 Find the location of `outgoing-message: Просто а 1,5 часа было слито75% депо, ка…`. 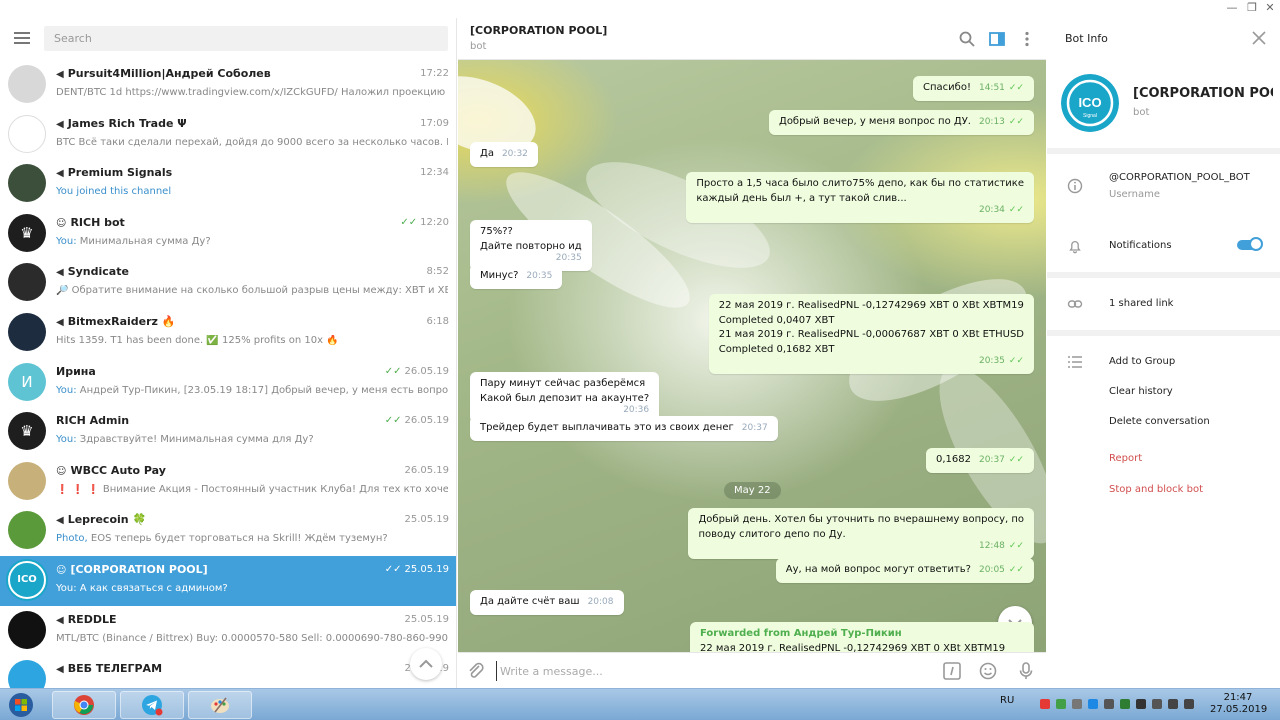

outgoing-message: Просто а 1,5 часа было слито75% депо, ка… is located at coordinates (860, 197).